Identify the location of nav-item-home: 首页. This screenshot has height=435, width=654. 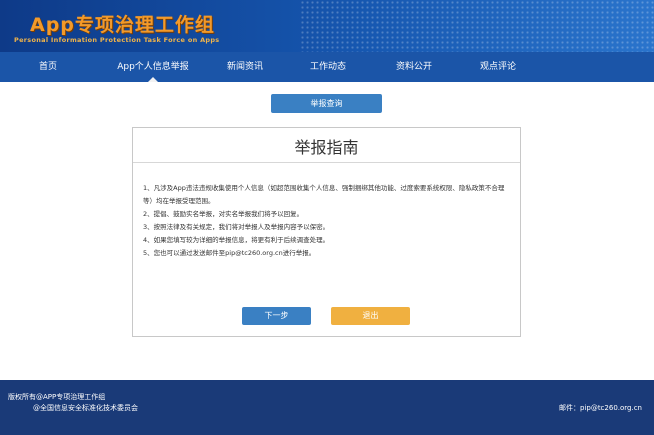
(48, 67).